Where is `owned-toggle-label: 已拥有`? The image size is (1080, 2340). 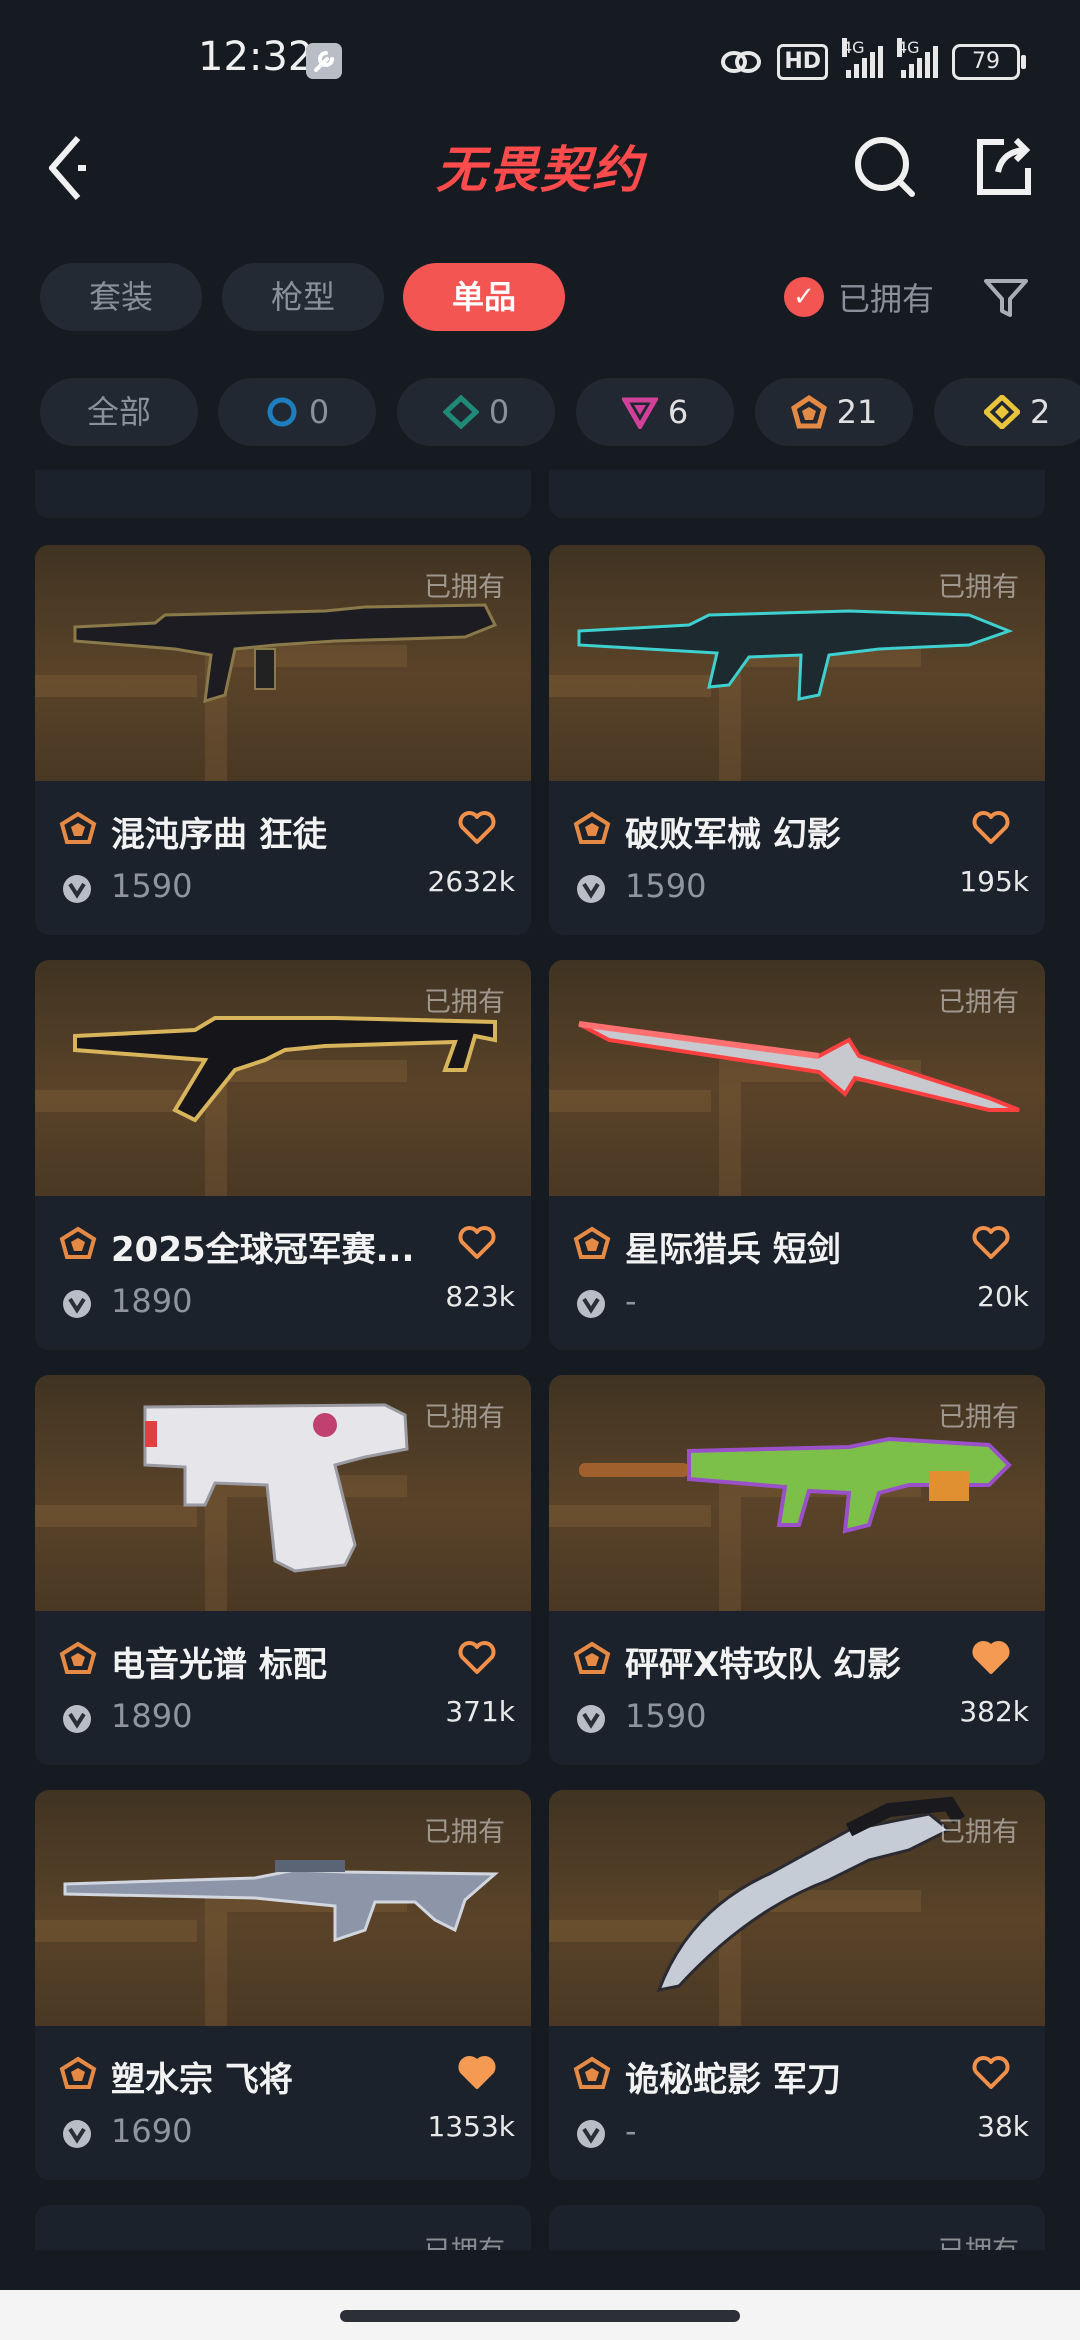
owned-toggle-label: 已拥有 is located at coordinates (886, 299).